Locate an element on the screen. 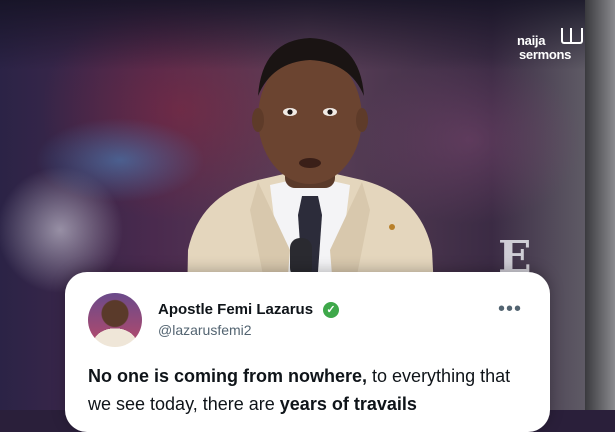 This screenshot has height=432, width=615. more-options-icon: ••• is located at coordinates (510, 309).